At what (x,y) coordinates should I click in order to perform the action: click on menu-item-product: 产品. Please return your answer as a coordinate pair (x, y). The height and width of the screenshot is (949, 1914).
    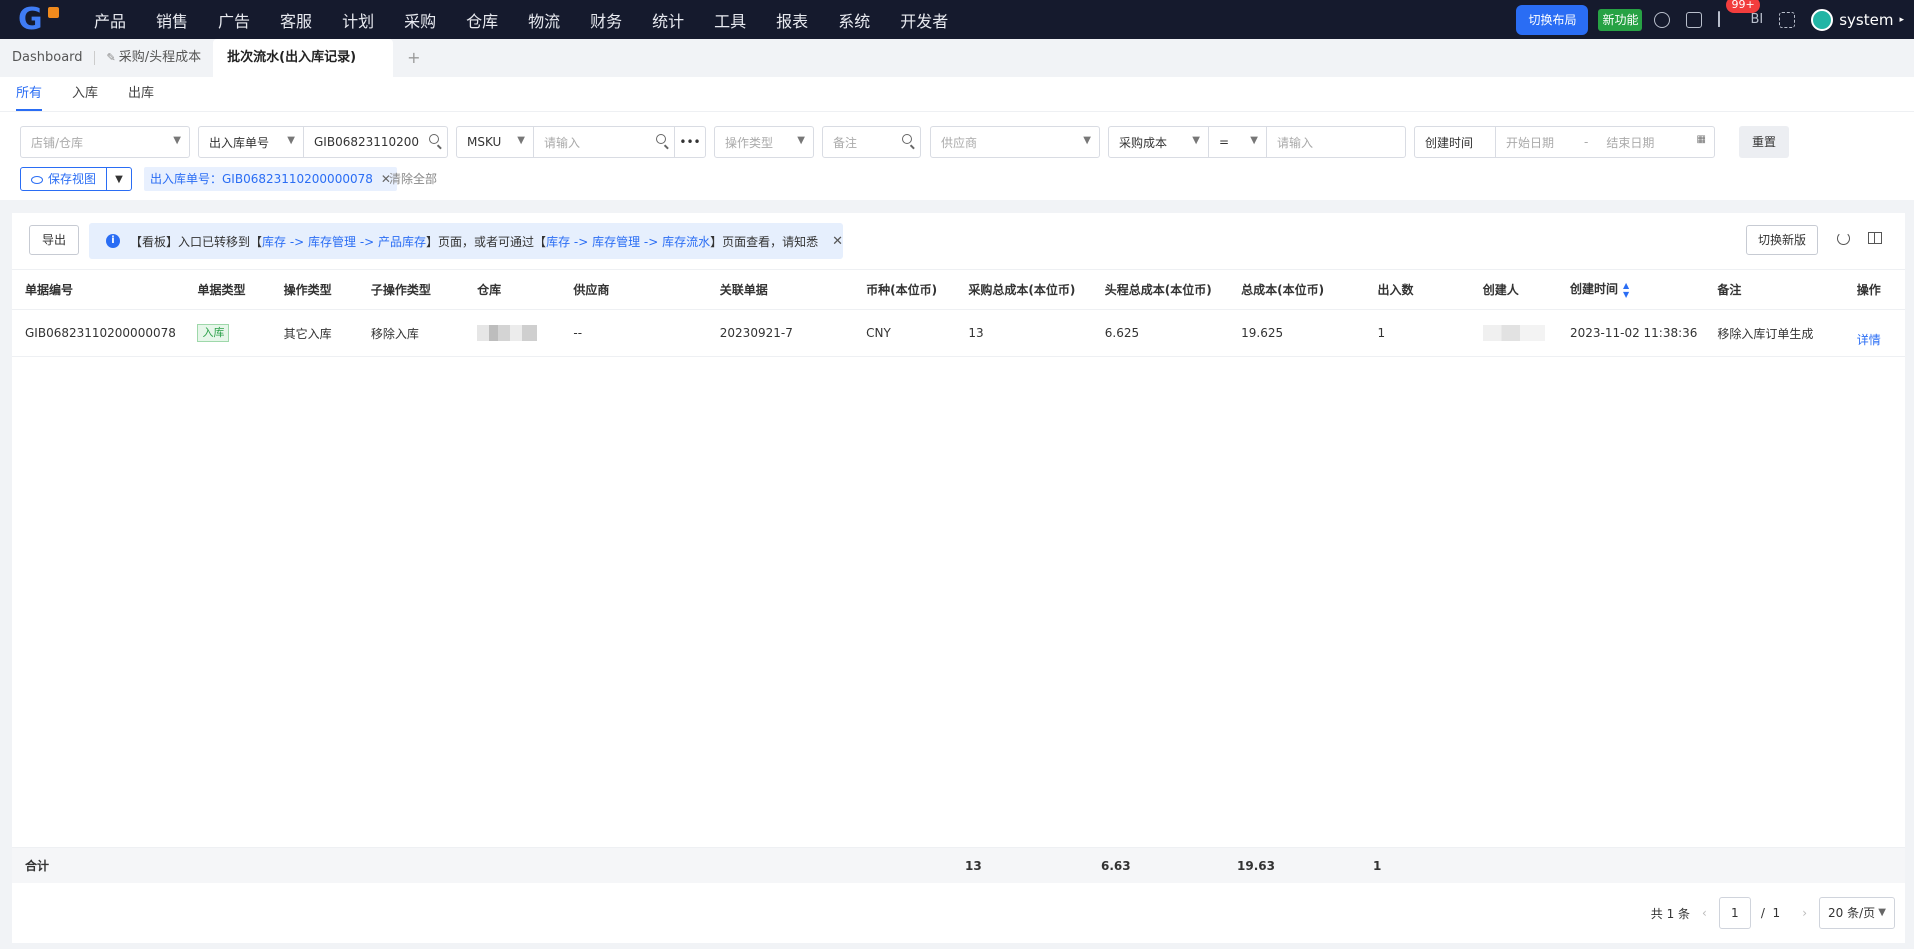
    Looking at the image, I should click on (110, 20).